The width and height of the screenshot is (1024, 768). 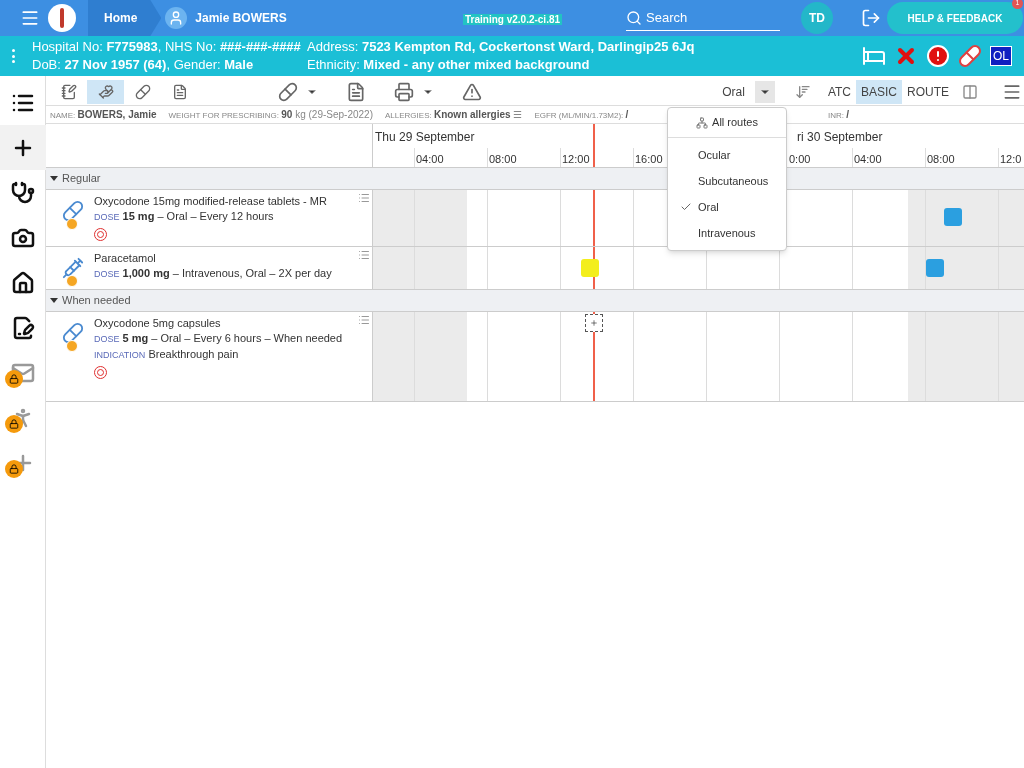 I want to click on layout-icon, so click(x=970, y=91).